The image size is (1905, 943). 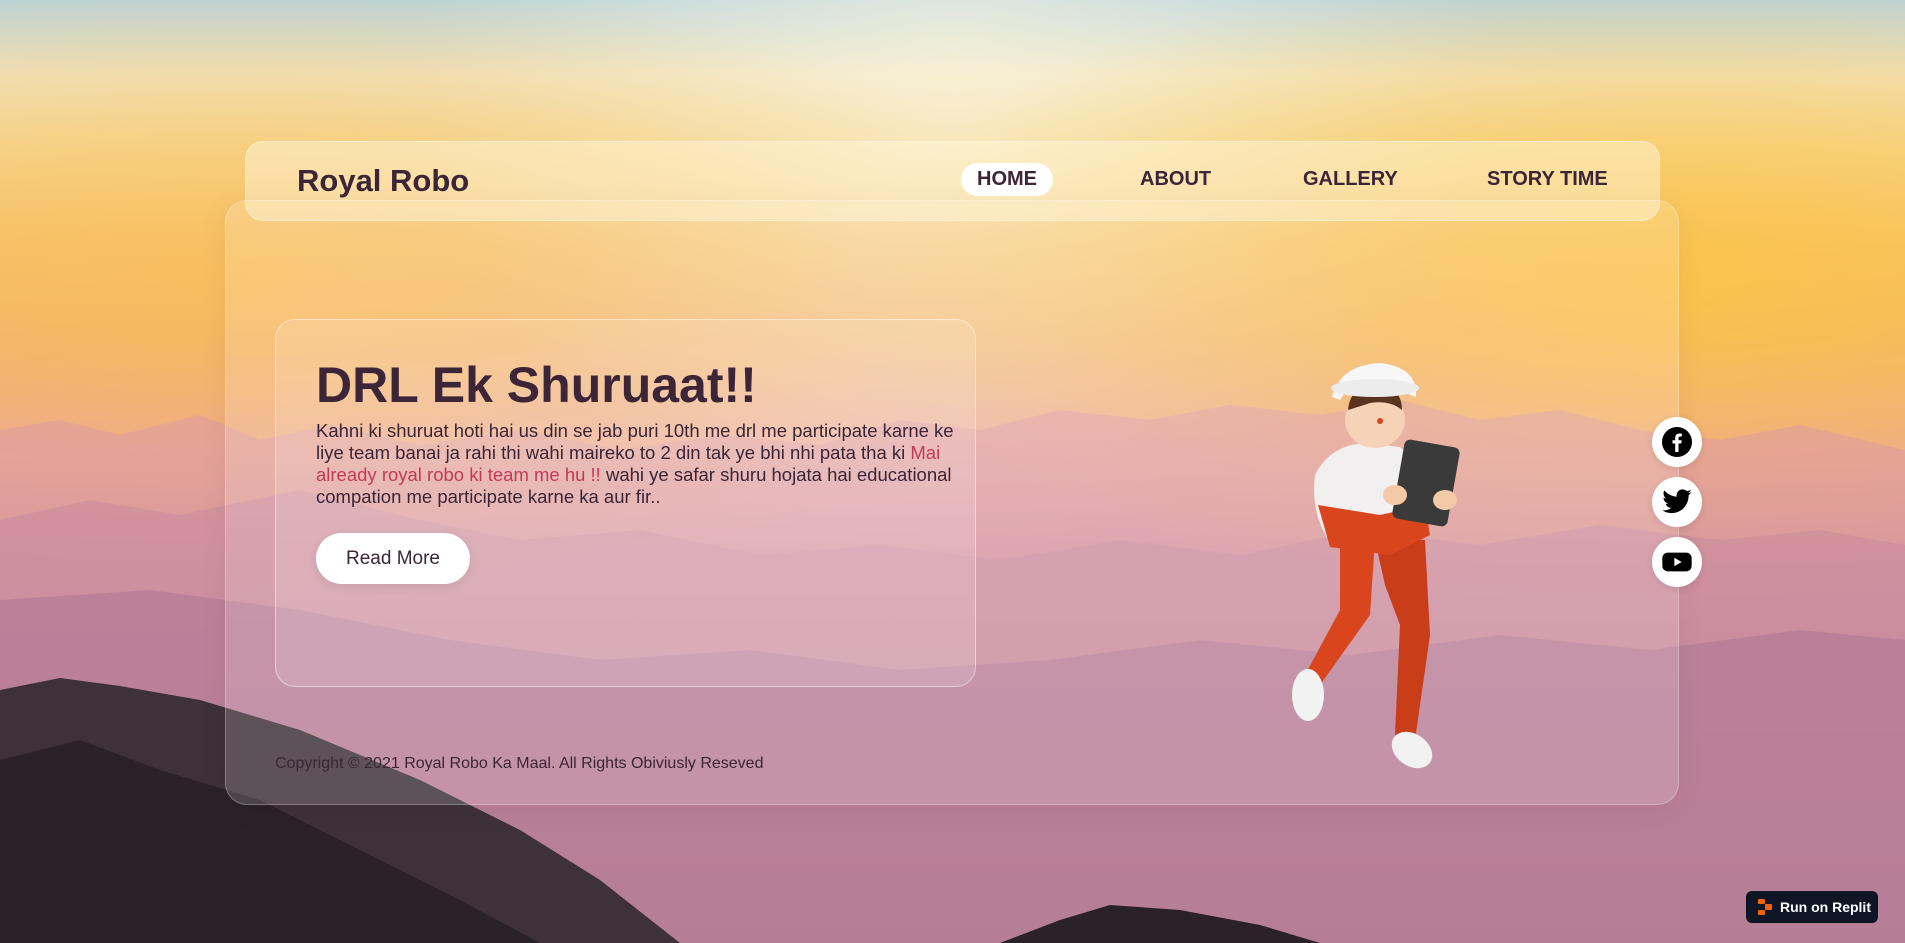 I want to click on twitter-icon, so click(x=1677, y=501).